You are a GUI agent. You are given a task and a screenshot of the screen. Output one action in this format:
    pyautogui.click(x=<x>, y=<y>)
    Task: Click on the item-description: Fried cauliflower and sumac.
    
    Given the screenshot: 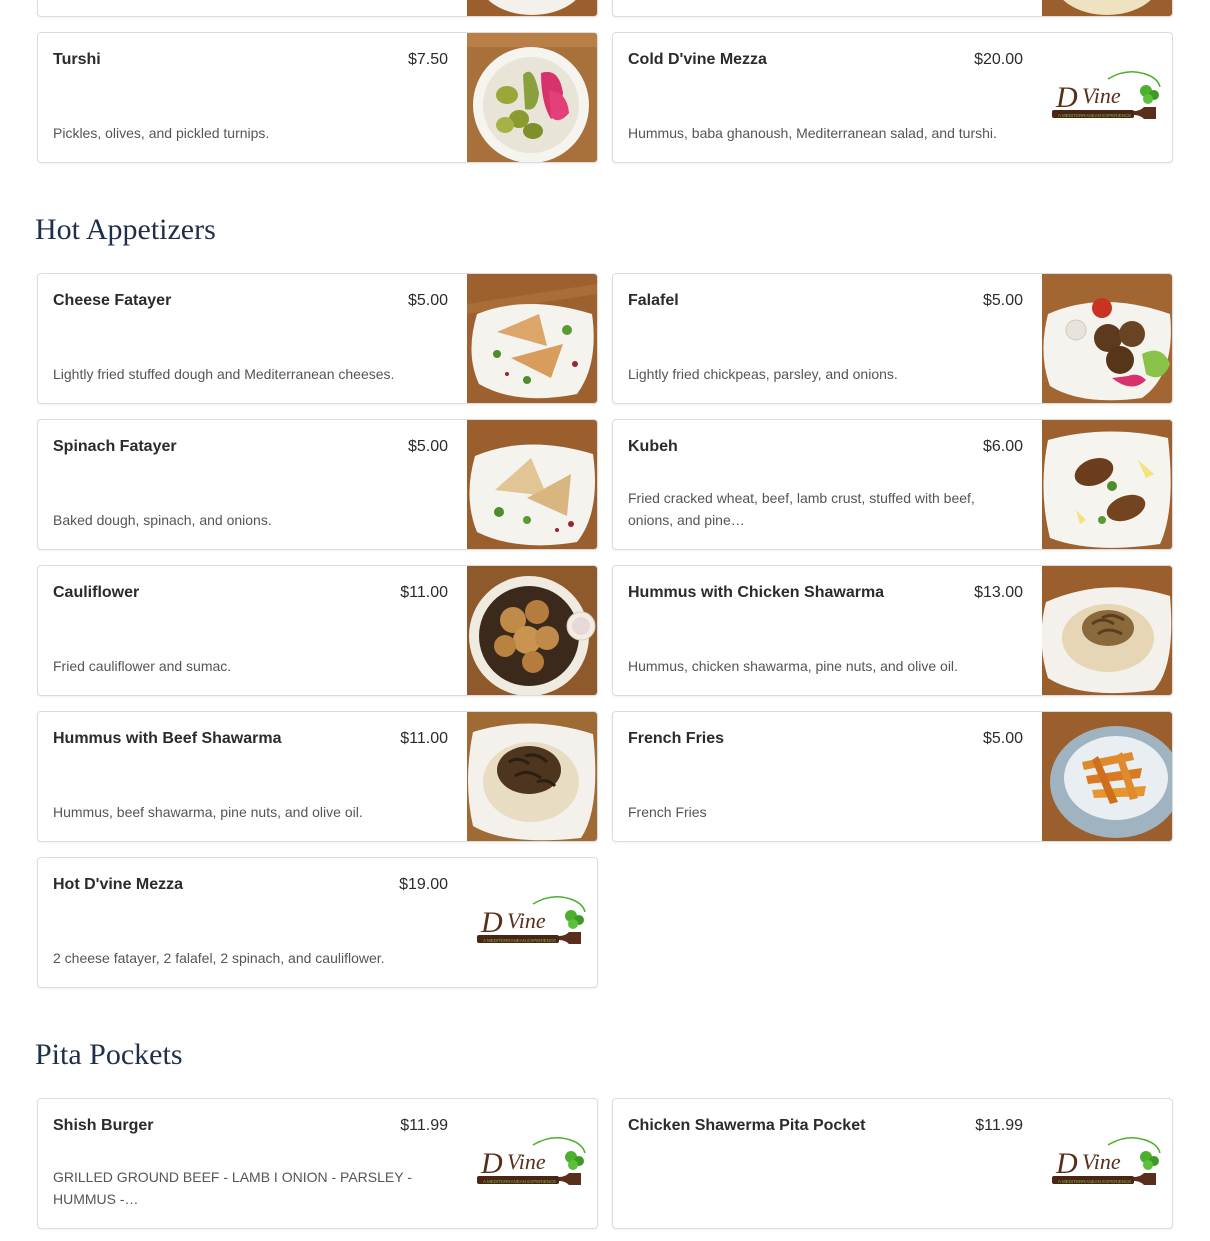 What is the action you would take?
    pyautogui.click(x=142, y=666)
    